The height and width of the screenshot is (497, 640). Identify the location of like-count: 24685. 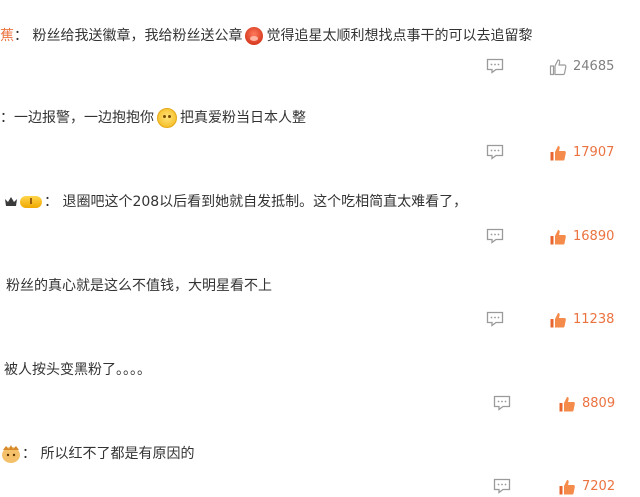
(594, 66).